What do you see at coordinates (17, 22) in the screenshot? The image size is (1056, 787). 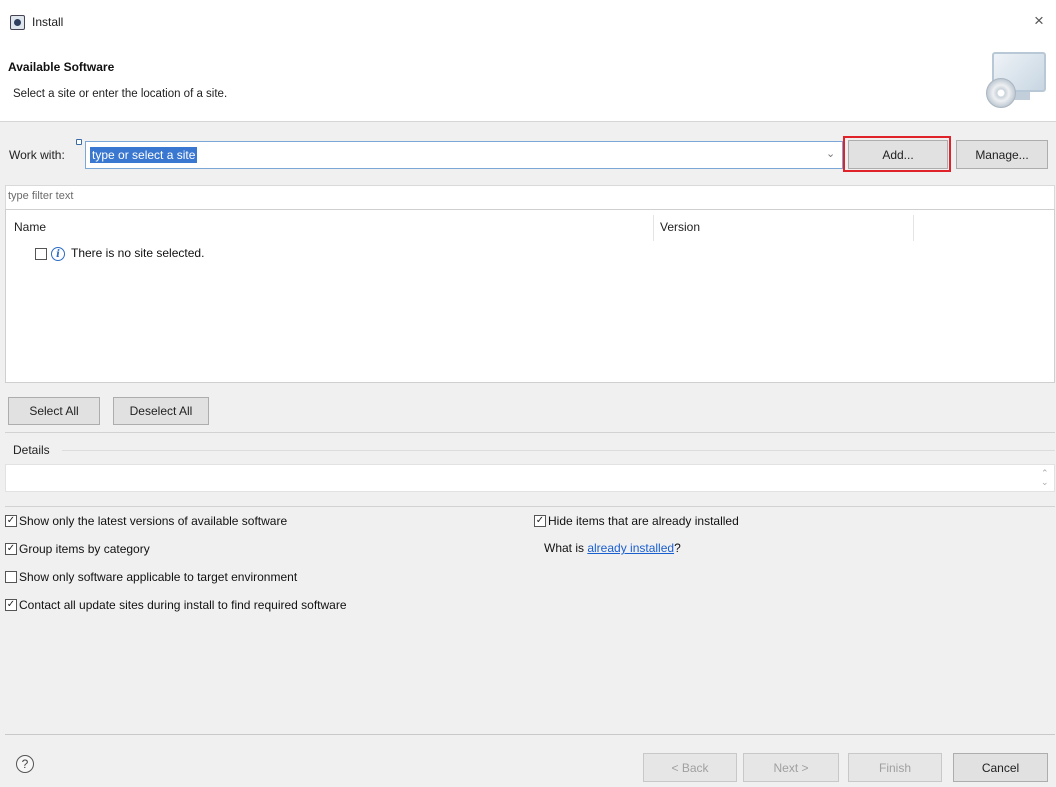 I see `eclipse-app-icon` at bounding box center [17, 22].